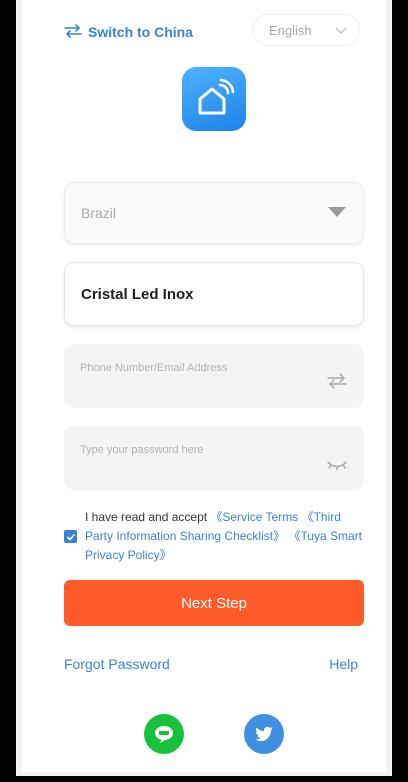  I want to click on line-login-button, so click(164, 734).